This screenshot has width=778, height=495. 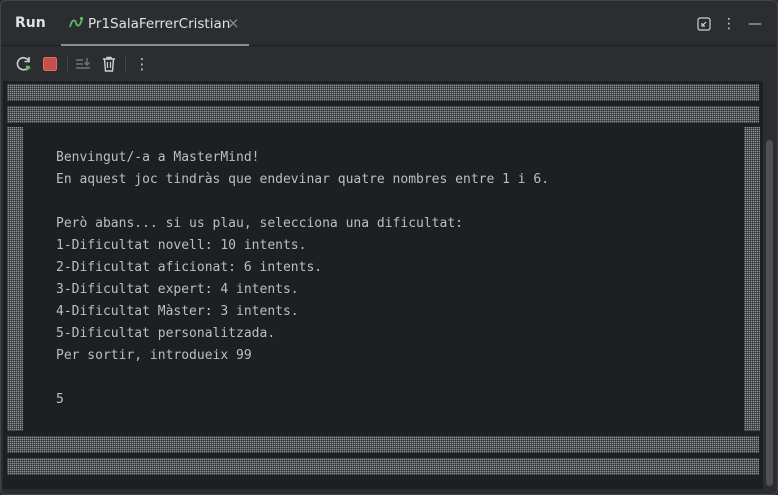 I want to click on vertical-dots-icon: ⋮, so click(x=729, y=24).